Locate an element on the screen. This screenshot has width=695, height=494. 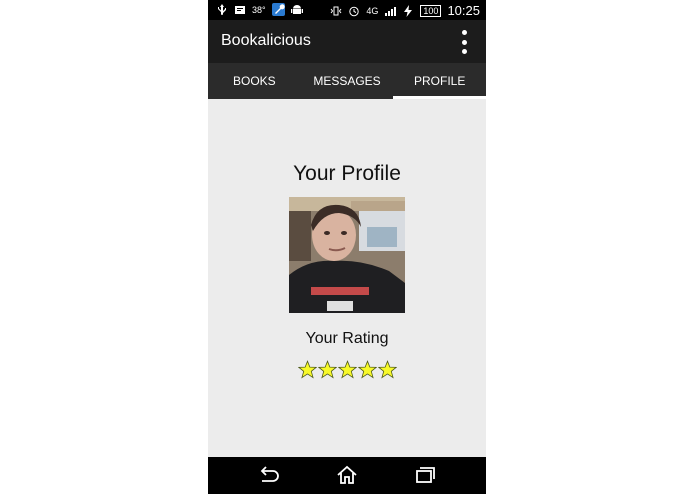
clock: 10:25 is located at coordinates (463, 10).